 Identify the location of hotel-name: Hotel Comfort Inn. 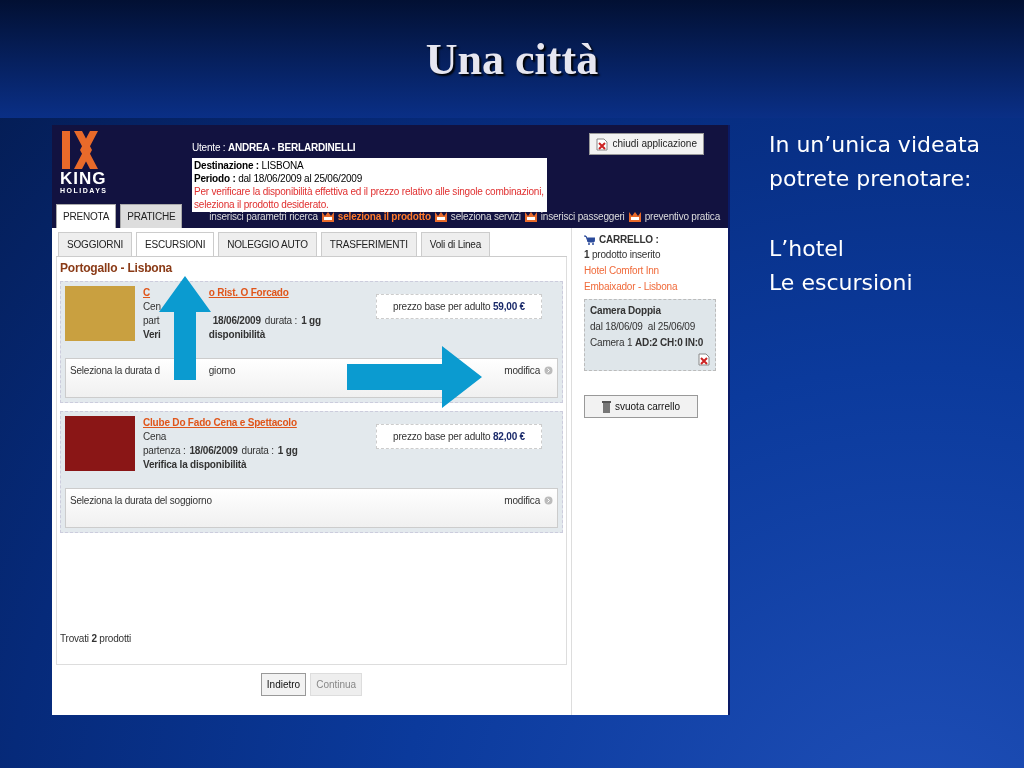
(622, 271).